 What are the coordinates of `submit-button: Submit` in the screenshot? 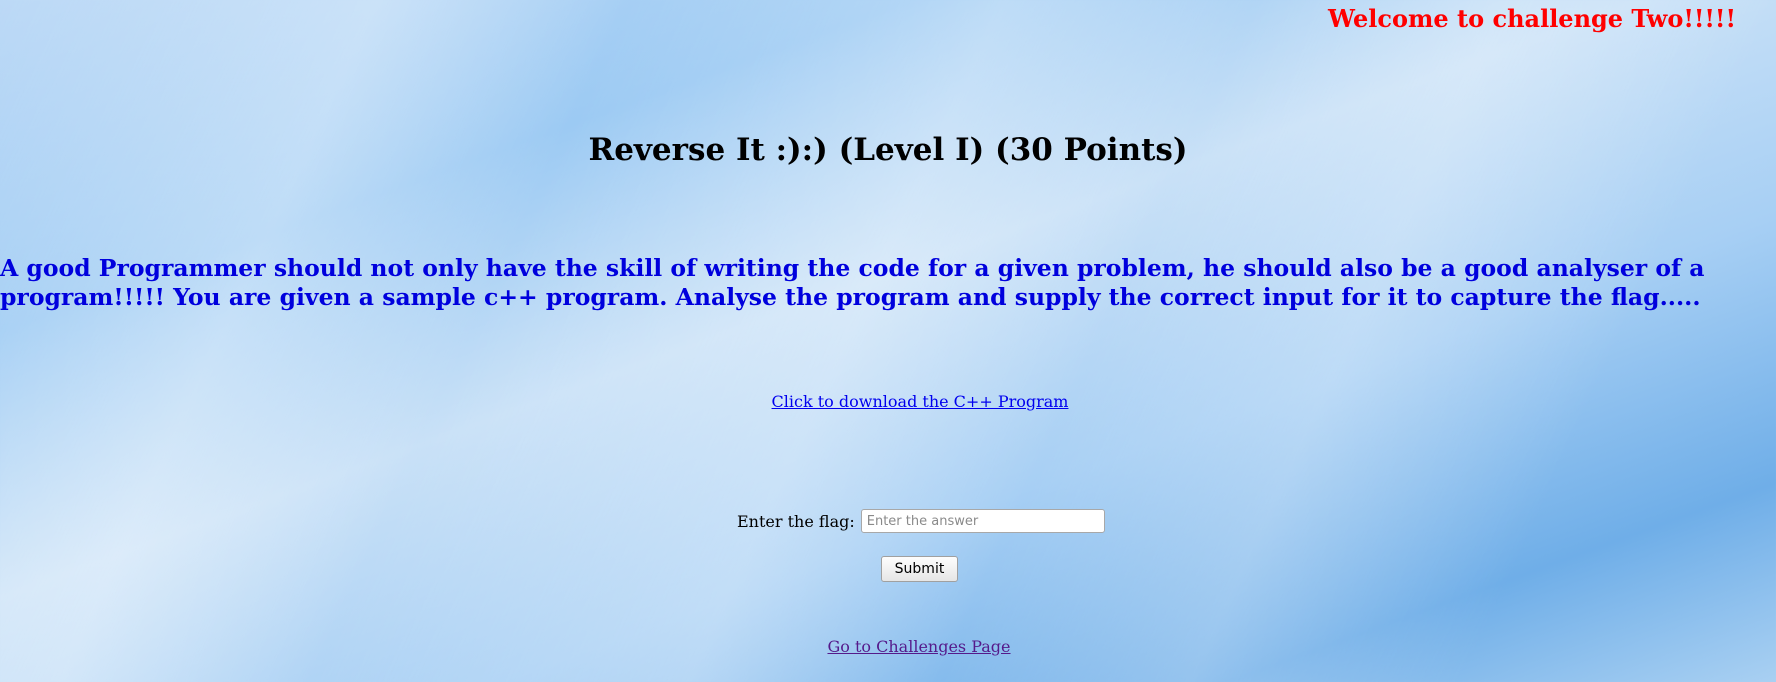 It's located at (919, 569).